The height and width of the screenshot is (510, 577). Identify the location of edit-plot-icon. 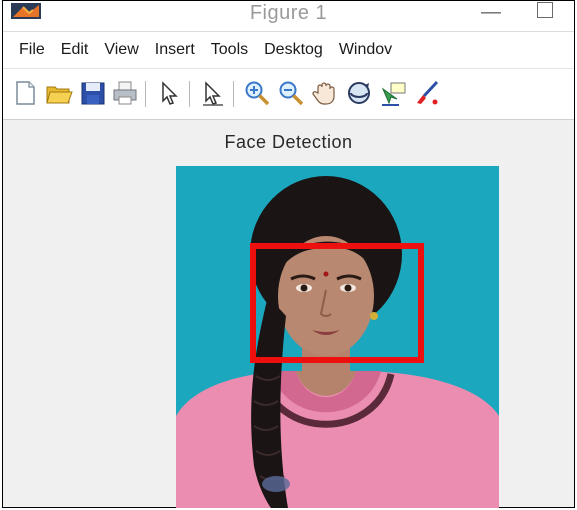
(213, 93).